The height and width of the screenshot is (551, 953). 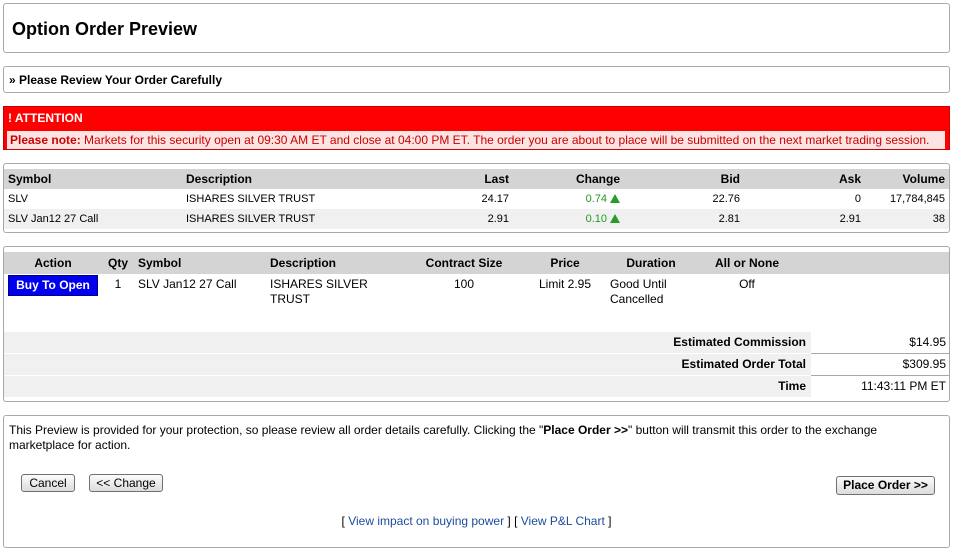 What do you see at coordinates (880, 386) in the screenshot?
I see `time-value: 11:43:11 PM ET` at bounding box center [880, 386].